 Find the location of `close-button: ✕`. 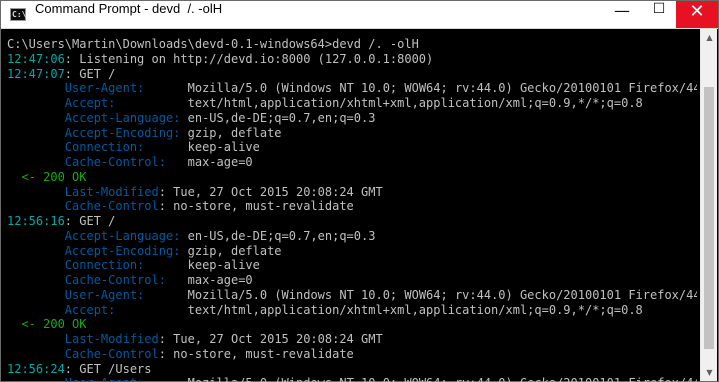

close-button: ✕ is located at coordinates (697, 14).